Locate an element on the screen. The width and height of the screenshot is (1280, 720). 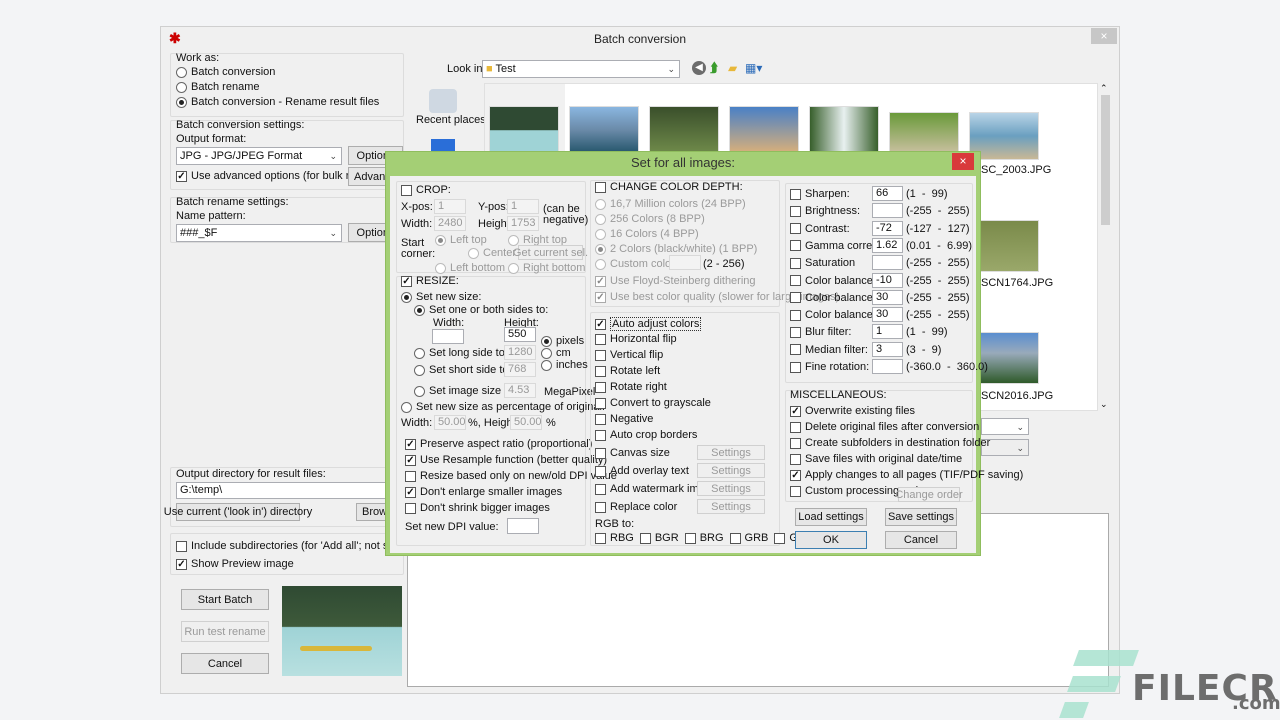
get-current-sel-button: Get current sel. is located at coordinates (550, 252).